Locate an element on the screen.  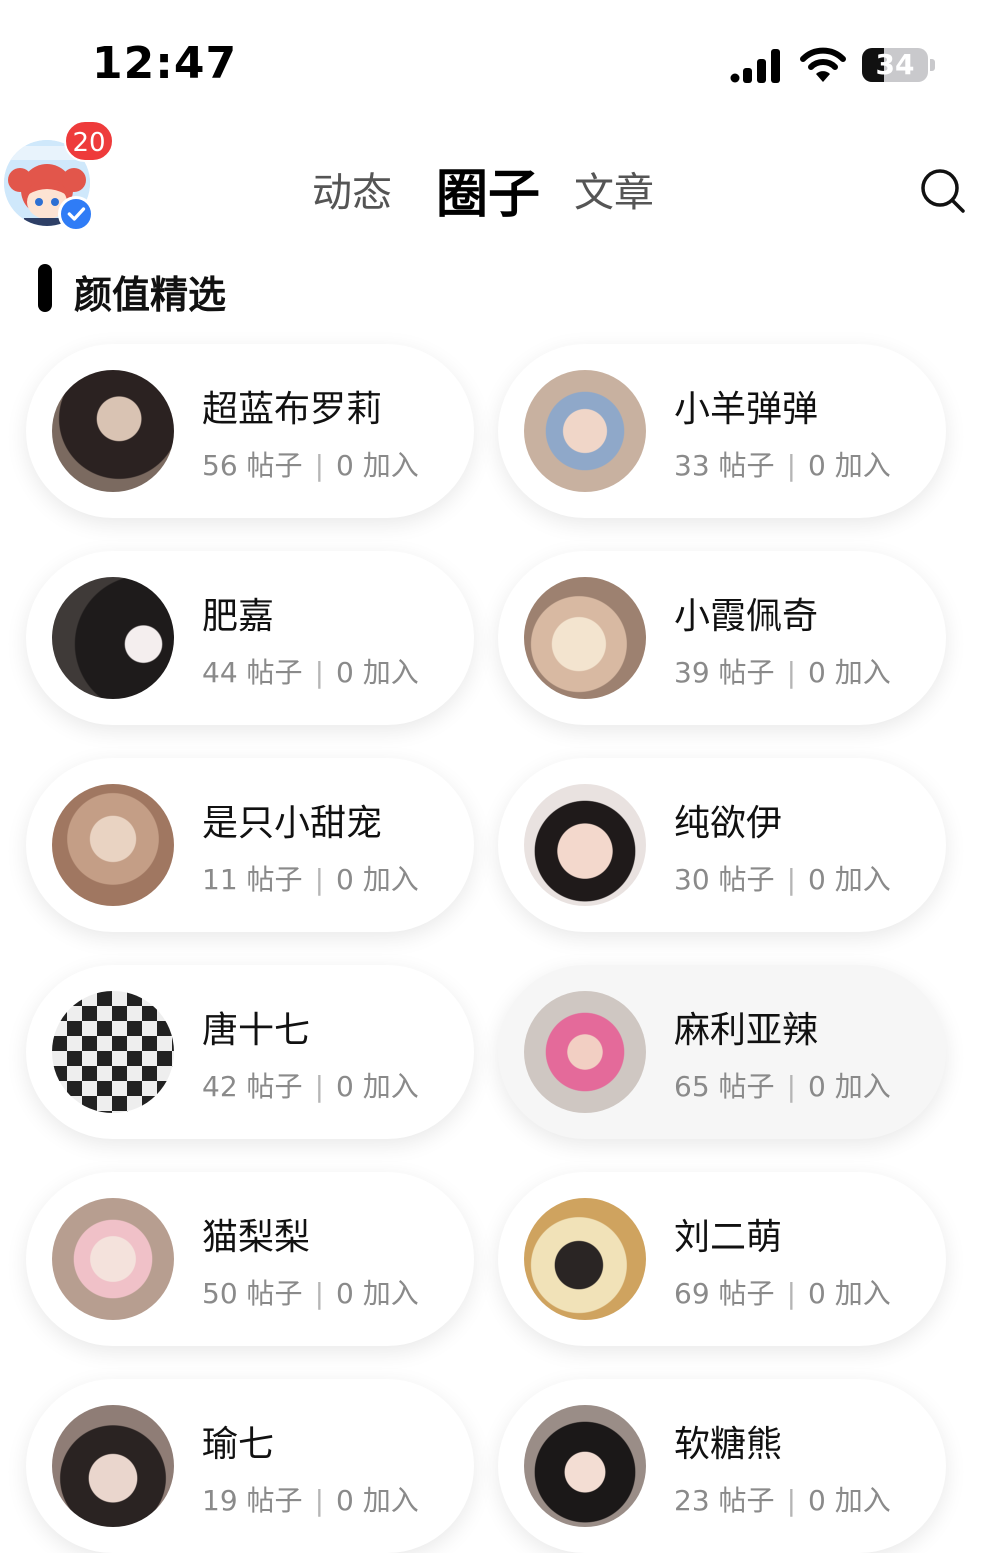
circle-stats: 19 帖子 | 0 加入 is located at coordinates (310, 1500).